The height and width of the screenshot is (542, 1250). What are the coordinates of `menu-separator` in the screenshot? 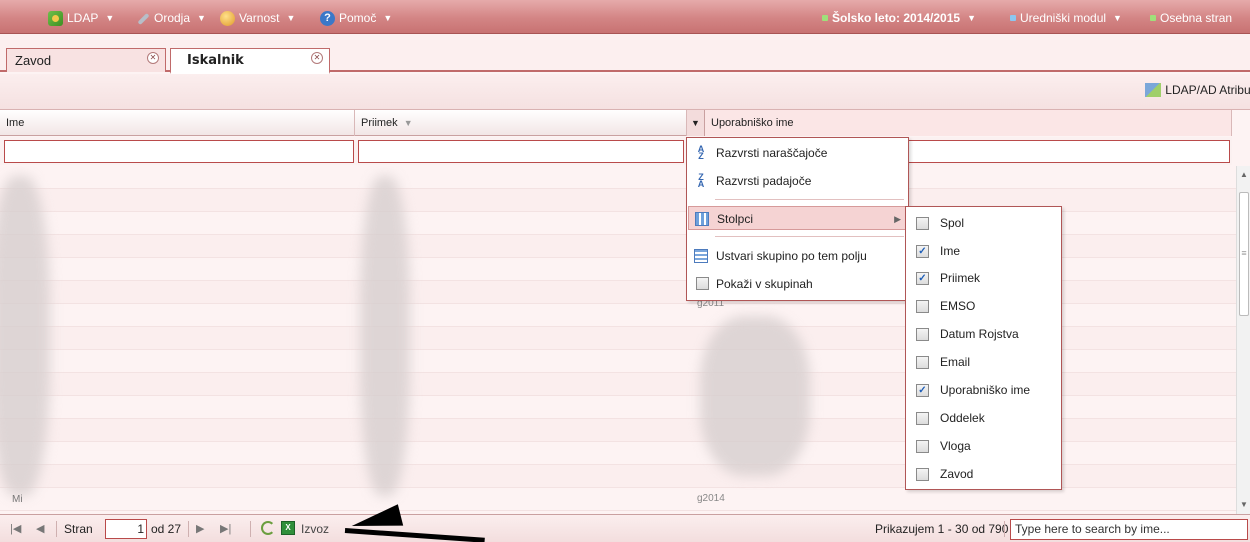 It's located at (809, 199).